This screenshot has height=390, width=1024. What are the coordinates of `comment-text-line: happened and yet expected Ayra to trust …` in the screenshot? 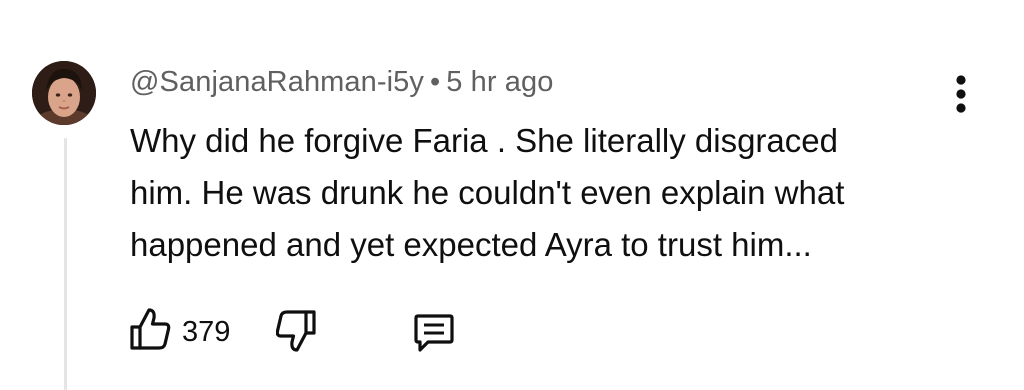 It's located at (471, 244).